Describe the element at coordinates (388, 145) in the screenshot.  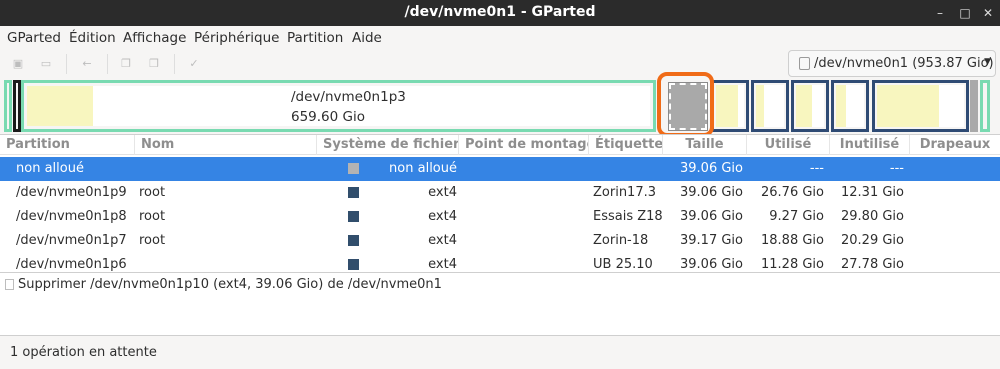
I see `column-systeme-fichiers: Système de fichiers` at that location.